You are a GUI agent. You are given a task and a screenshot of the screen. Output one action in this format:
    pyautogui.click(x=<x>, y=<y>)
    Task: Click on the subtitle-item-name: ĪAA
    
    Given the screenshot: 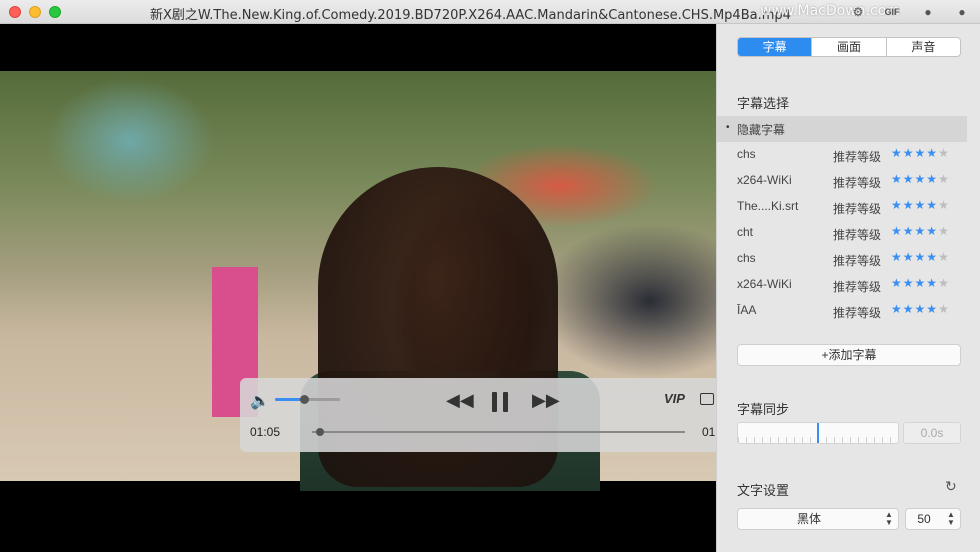 What is the action you would take?
    pyautogui.click(x=747, y=310)
    